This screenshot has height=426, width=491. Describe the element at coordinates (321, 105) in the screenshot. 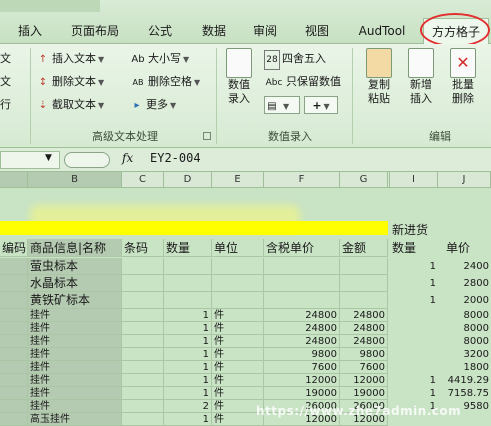

I see `plus-dropdown: + ▼` at that location.